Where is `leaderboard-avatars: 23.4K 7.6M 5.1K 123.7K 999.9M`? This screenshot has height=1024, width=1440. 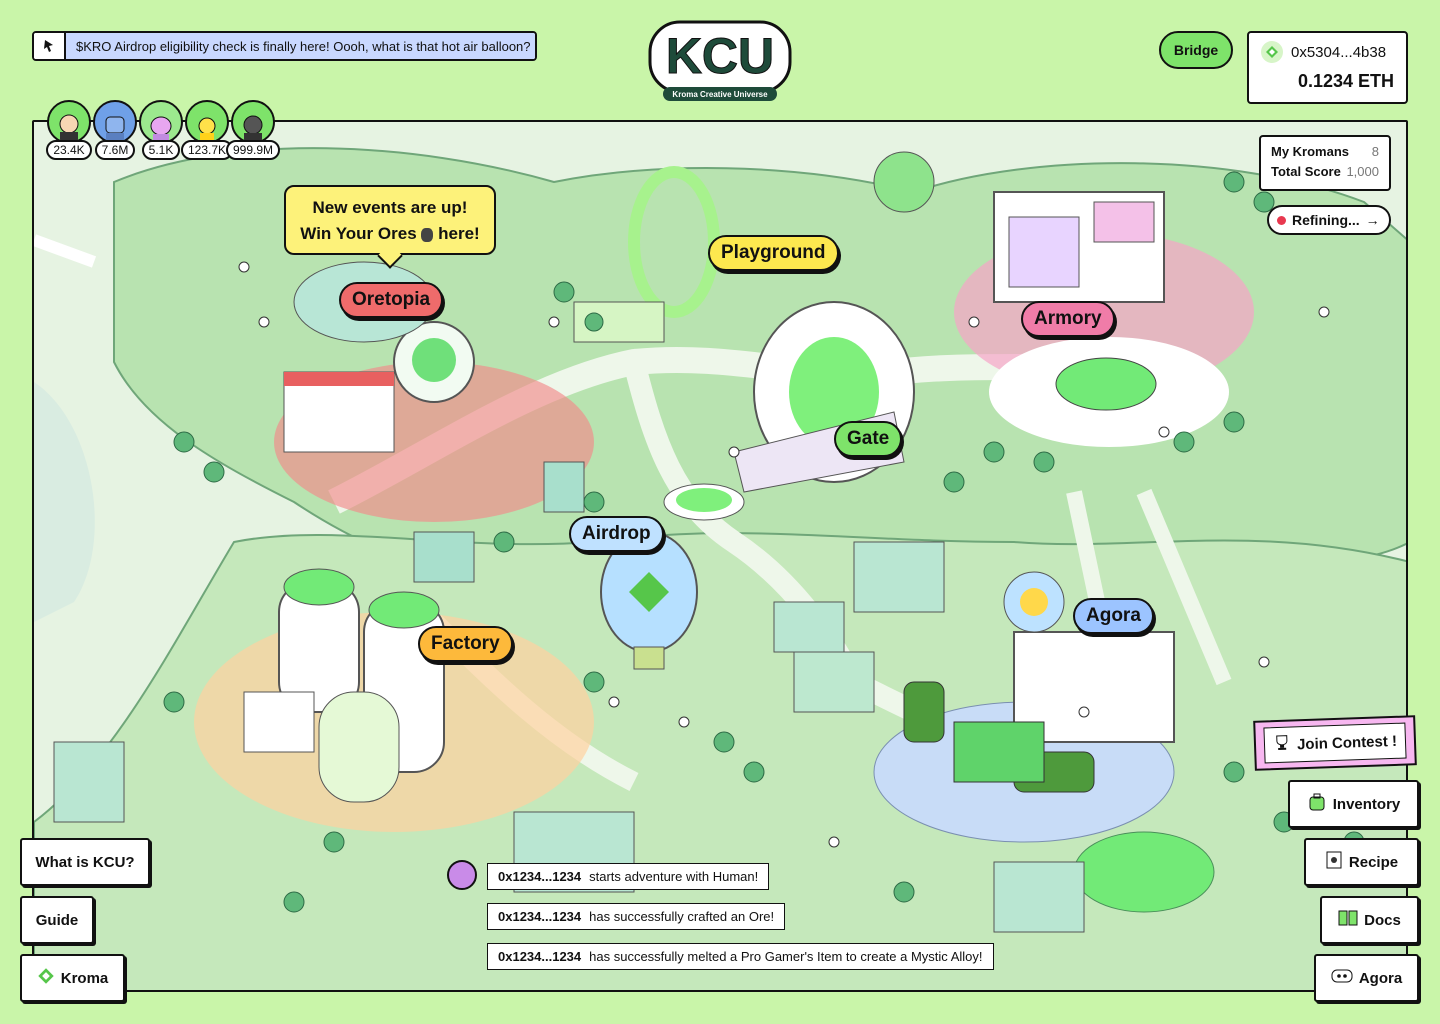 leaderboard-avatars: 23.4K 7.6M 5.1K 123.7K 999.9M is located at coordinates (163, 130).